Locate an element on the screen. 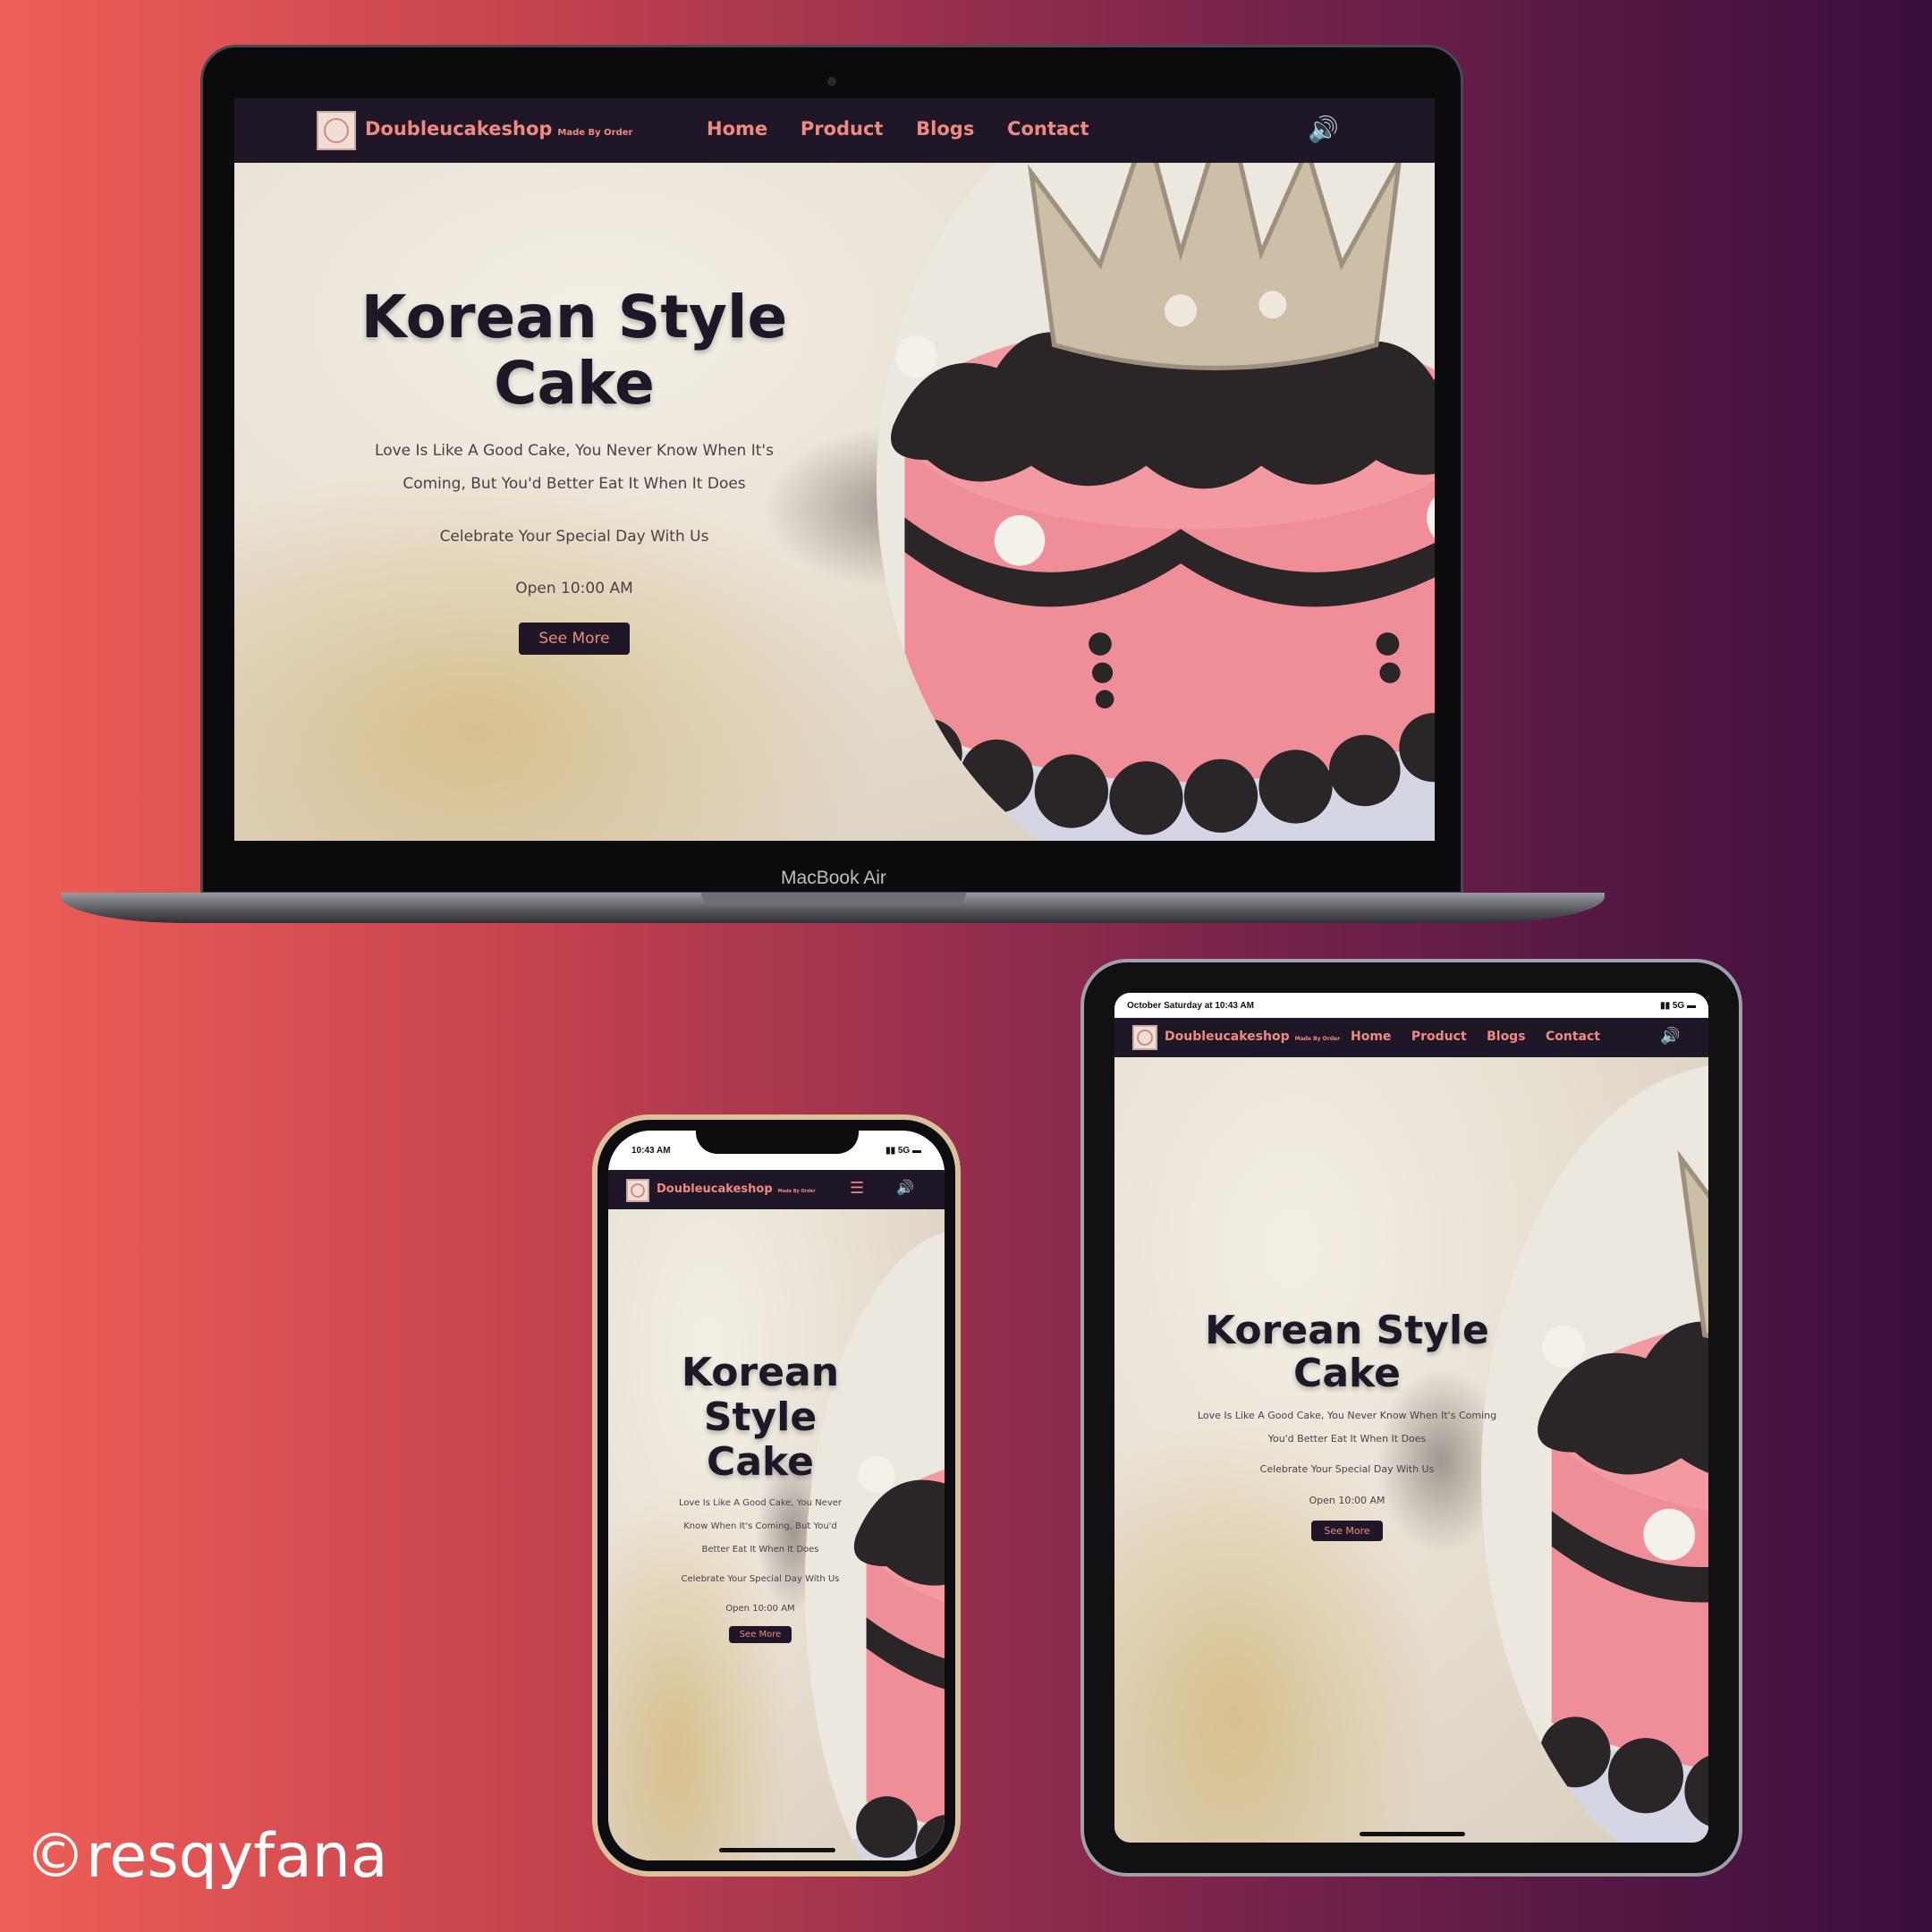 This screenshot has height=1932, width=1932. watermark: ©resqyfana is located at coordinates (206, 1856).